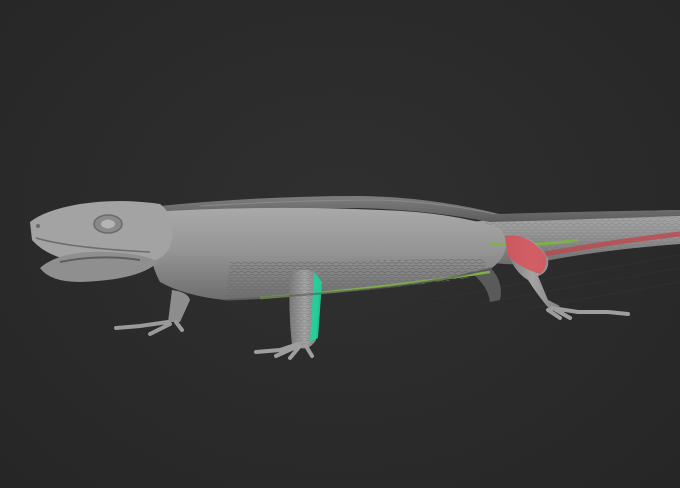  I want to click on lizard-head, so click(101, 241).